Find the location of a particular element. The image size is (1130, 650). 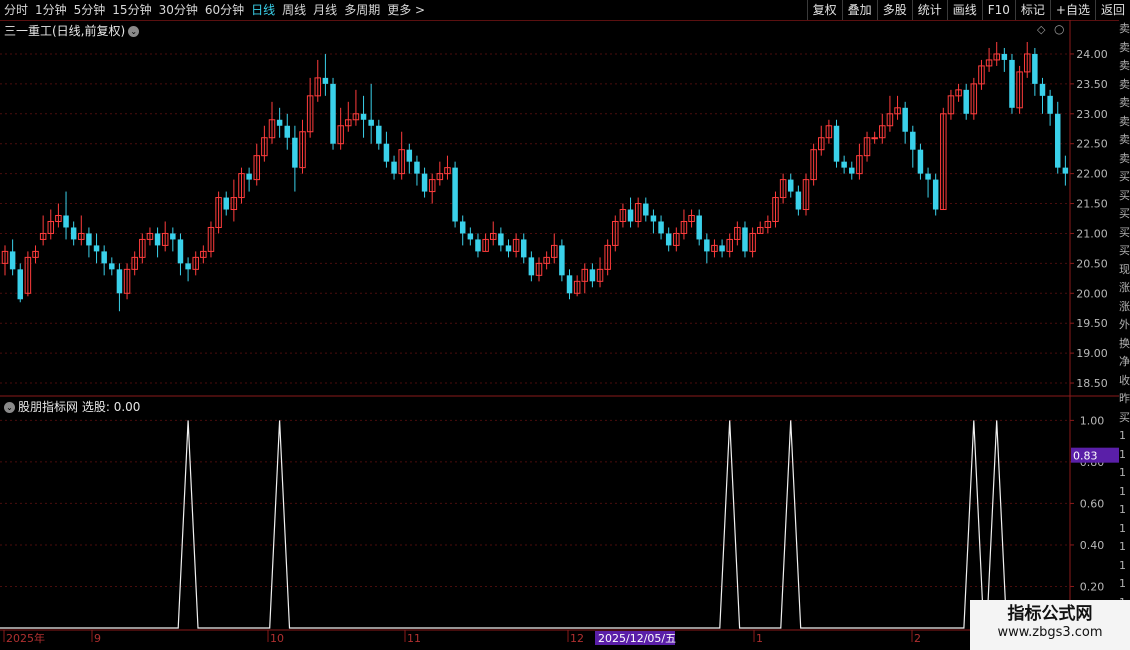

right-edge-label: 昨 is located at coordinates (1124, 398).